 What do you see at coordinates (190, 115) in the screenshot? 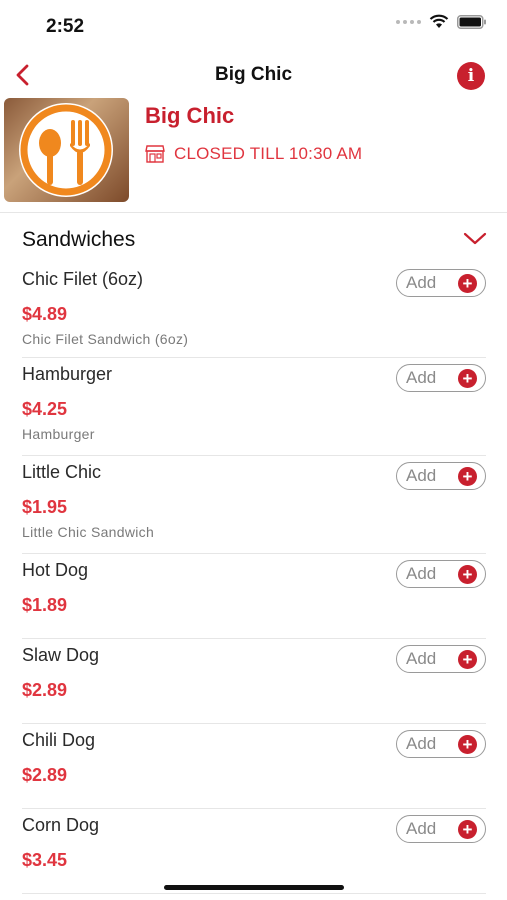
I see `restaurant-name: Big Chic` at bounding box center [190, 115].